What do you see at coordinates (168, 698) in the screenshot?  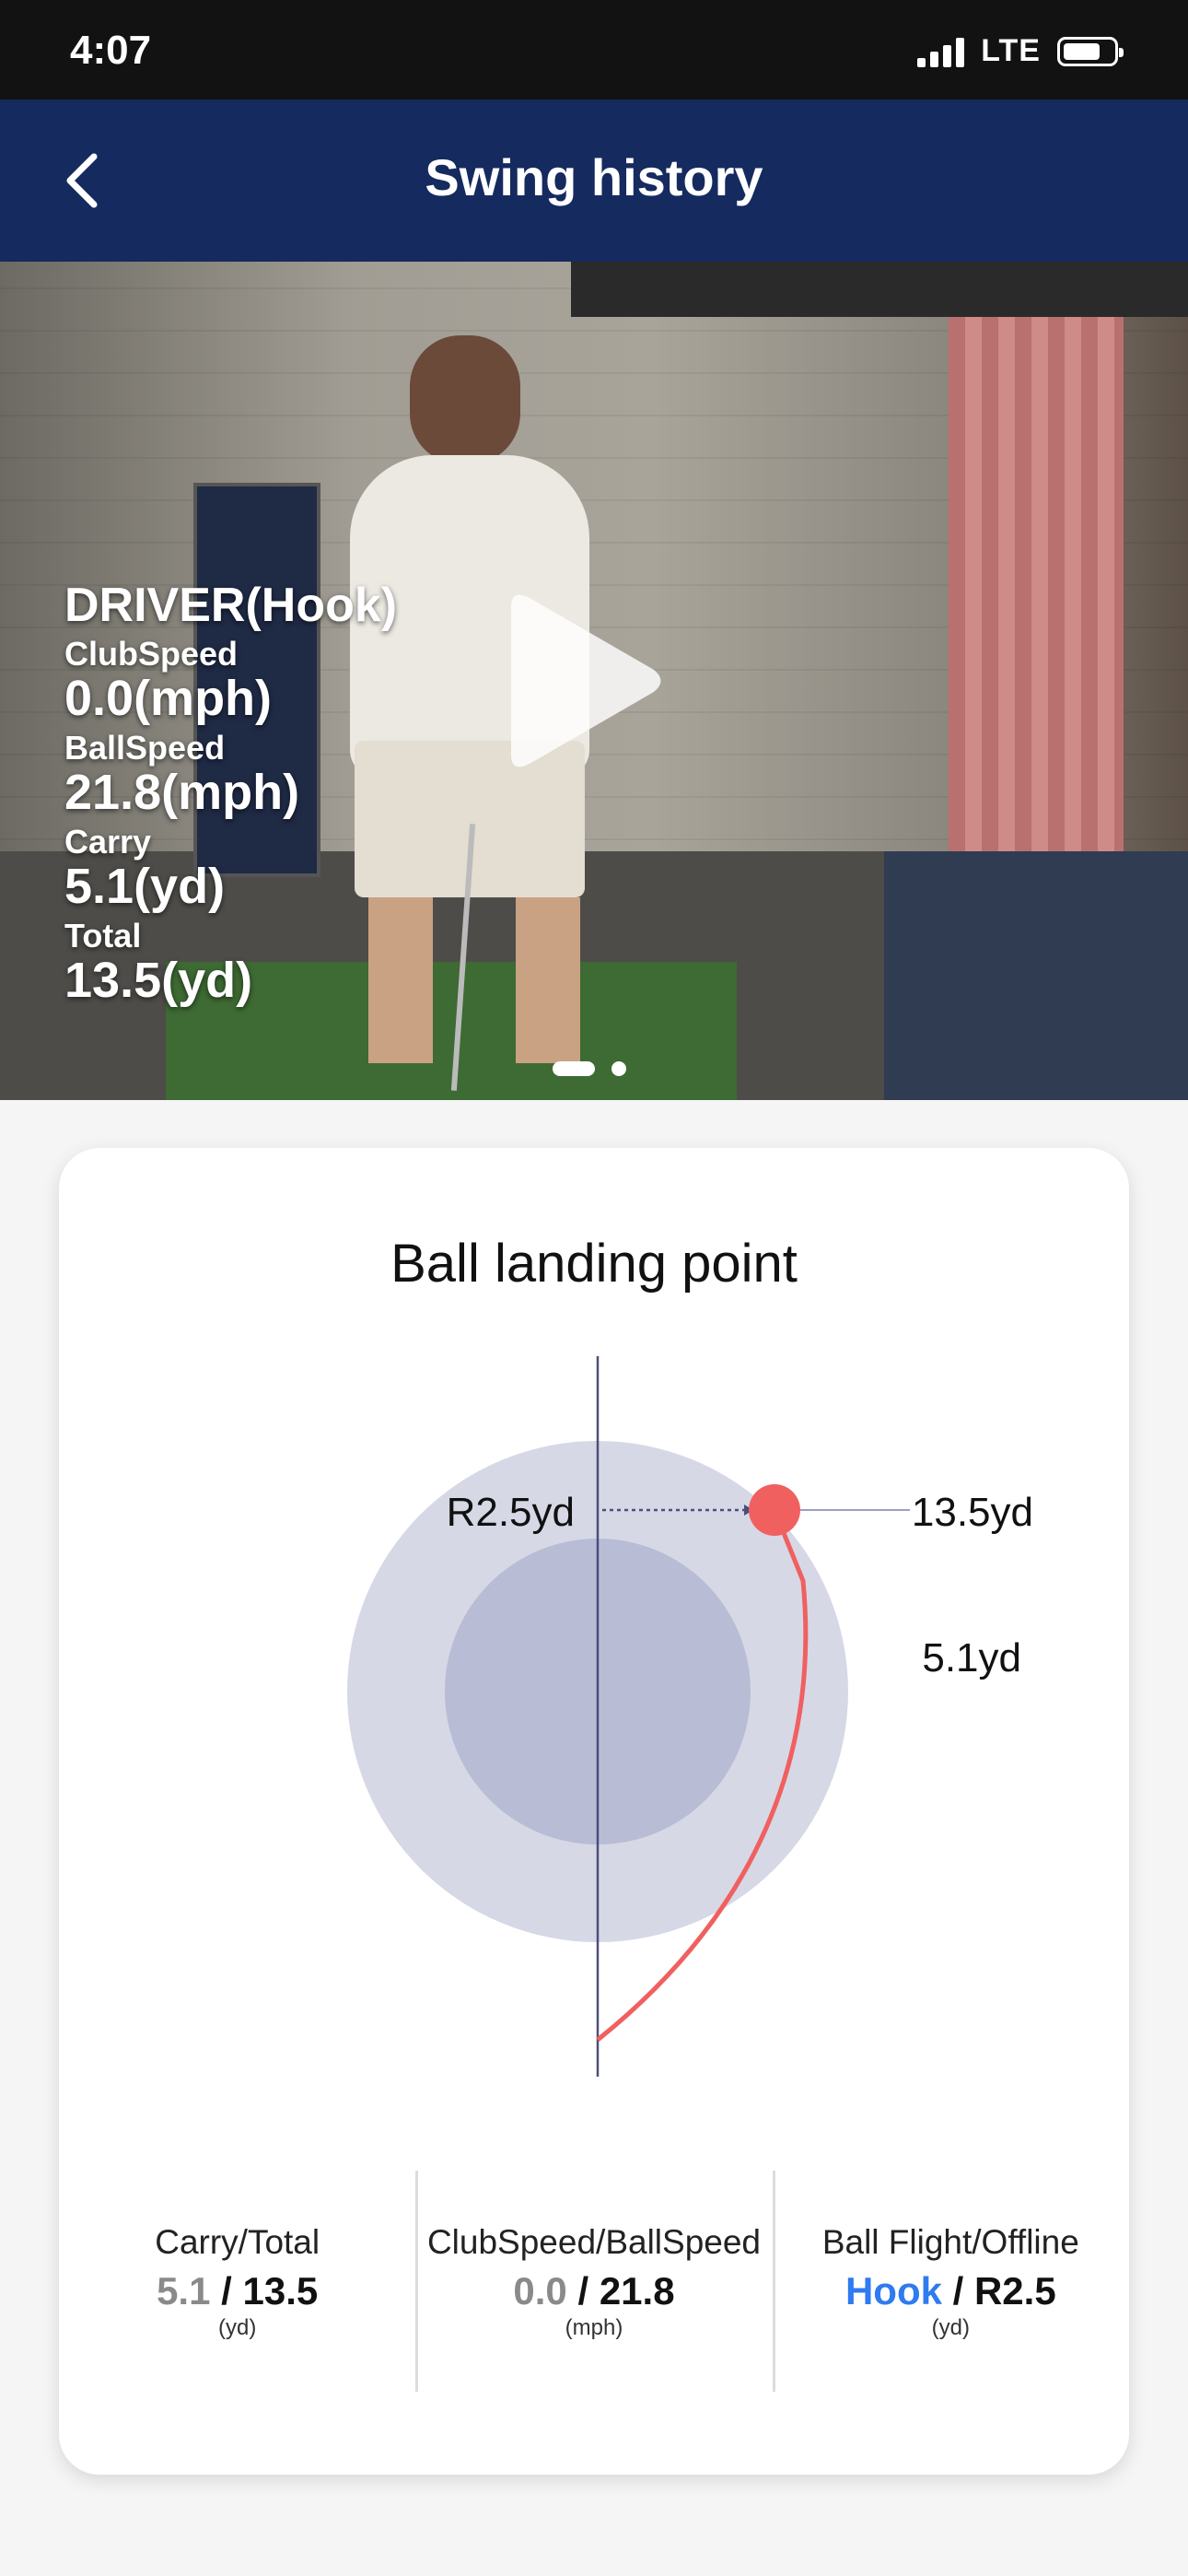 I see `overlay-stat-value: 0.0(mph)` at bounding box center [168, 698].